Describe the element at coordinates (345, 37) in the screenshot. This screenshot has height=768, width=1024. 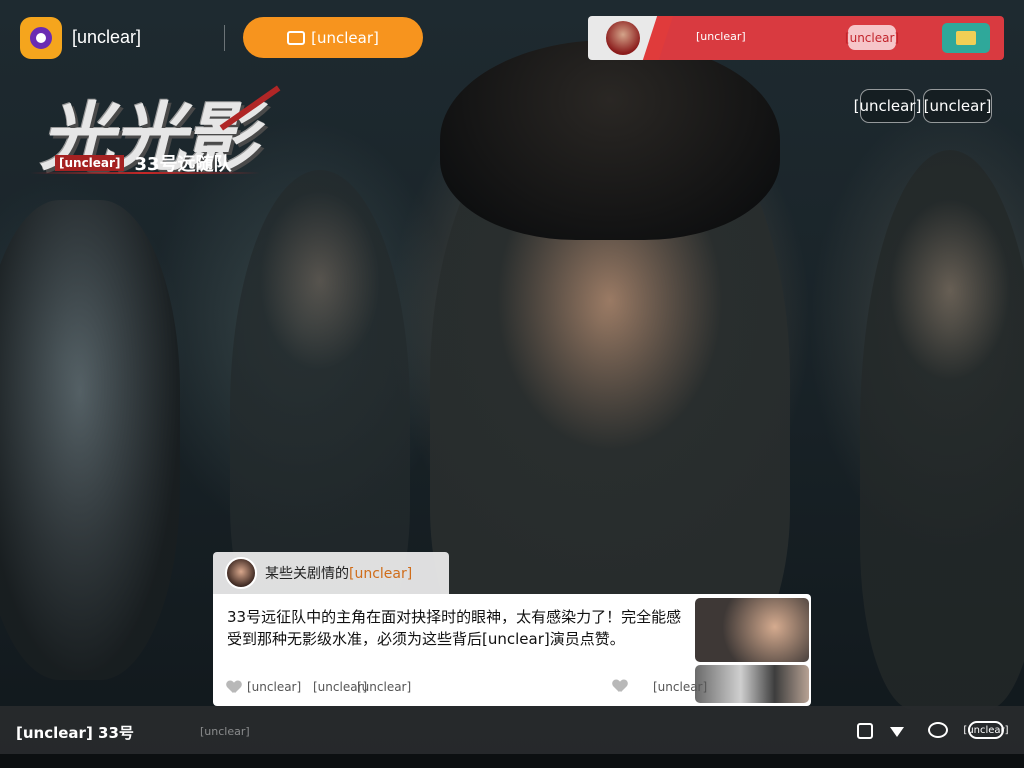
I see `promo-button-label: [unclear]` at that location.